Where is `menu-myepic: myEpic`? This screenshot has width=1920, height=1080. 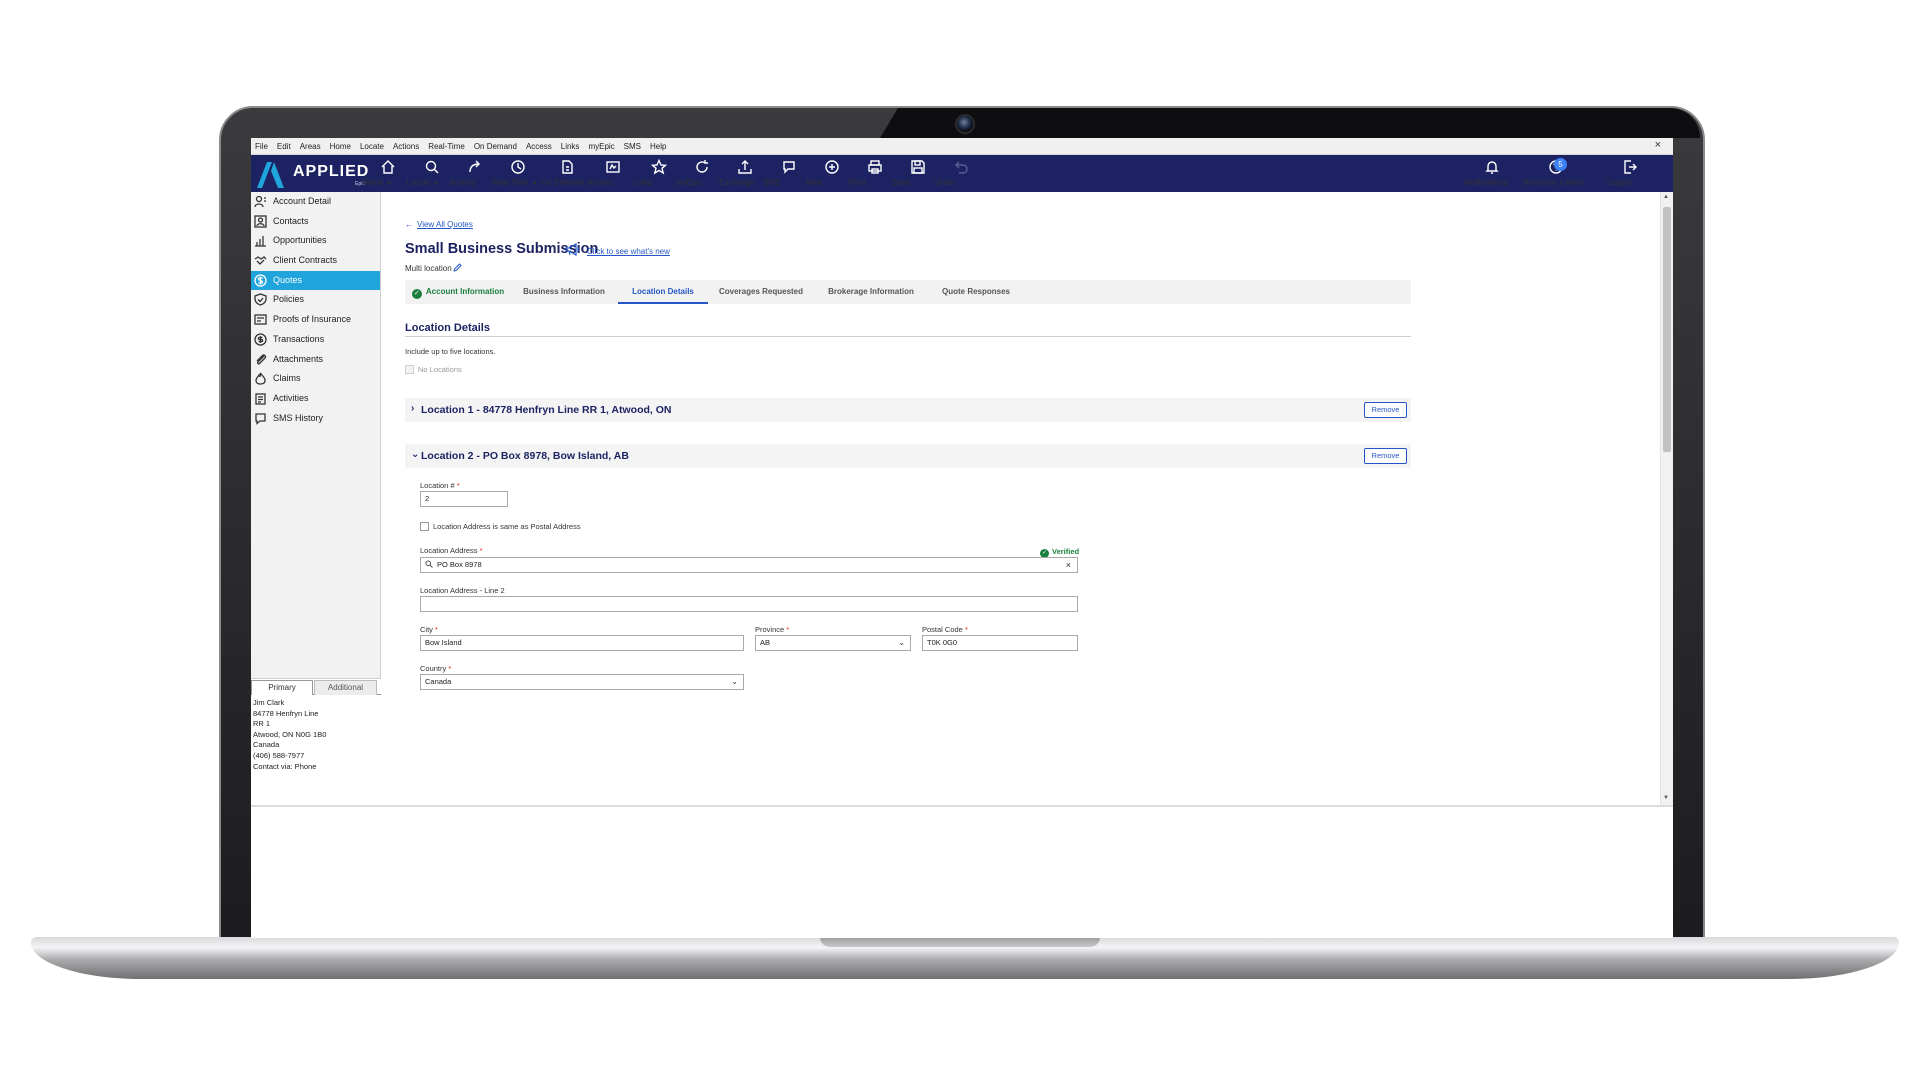
menu-myepic: myEpic is located at coordinates (601, 145).